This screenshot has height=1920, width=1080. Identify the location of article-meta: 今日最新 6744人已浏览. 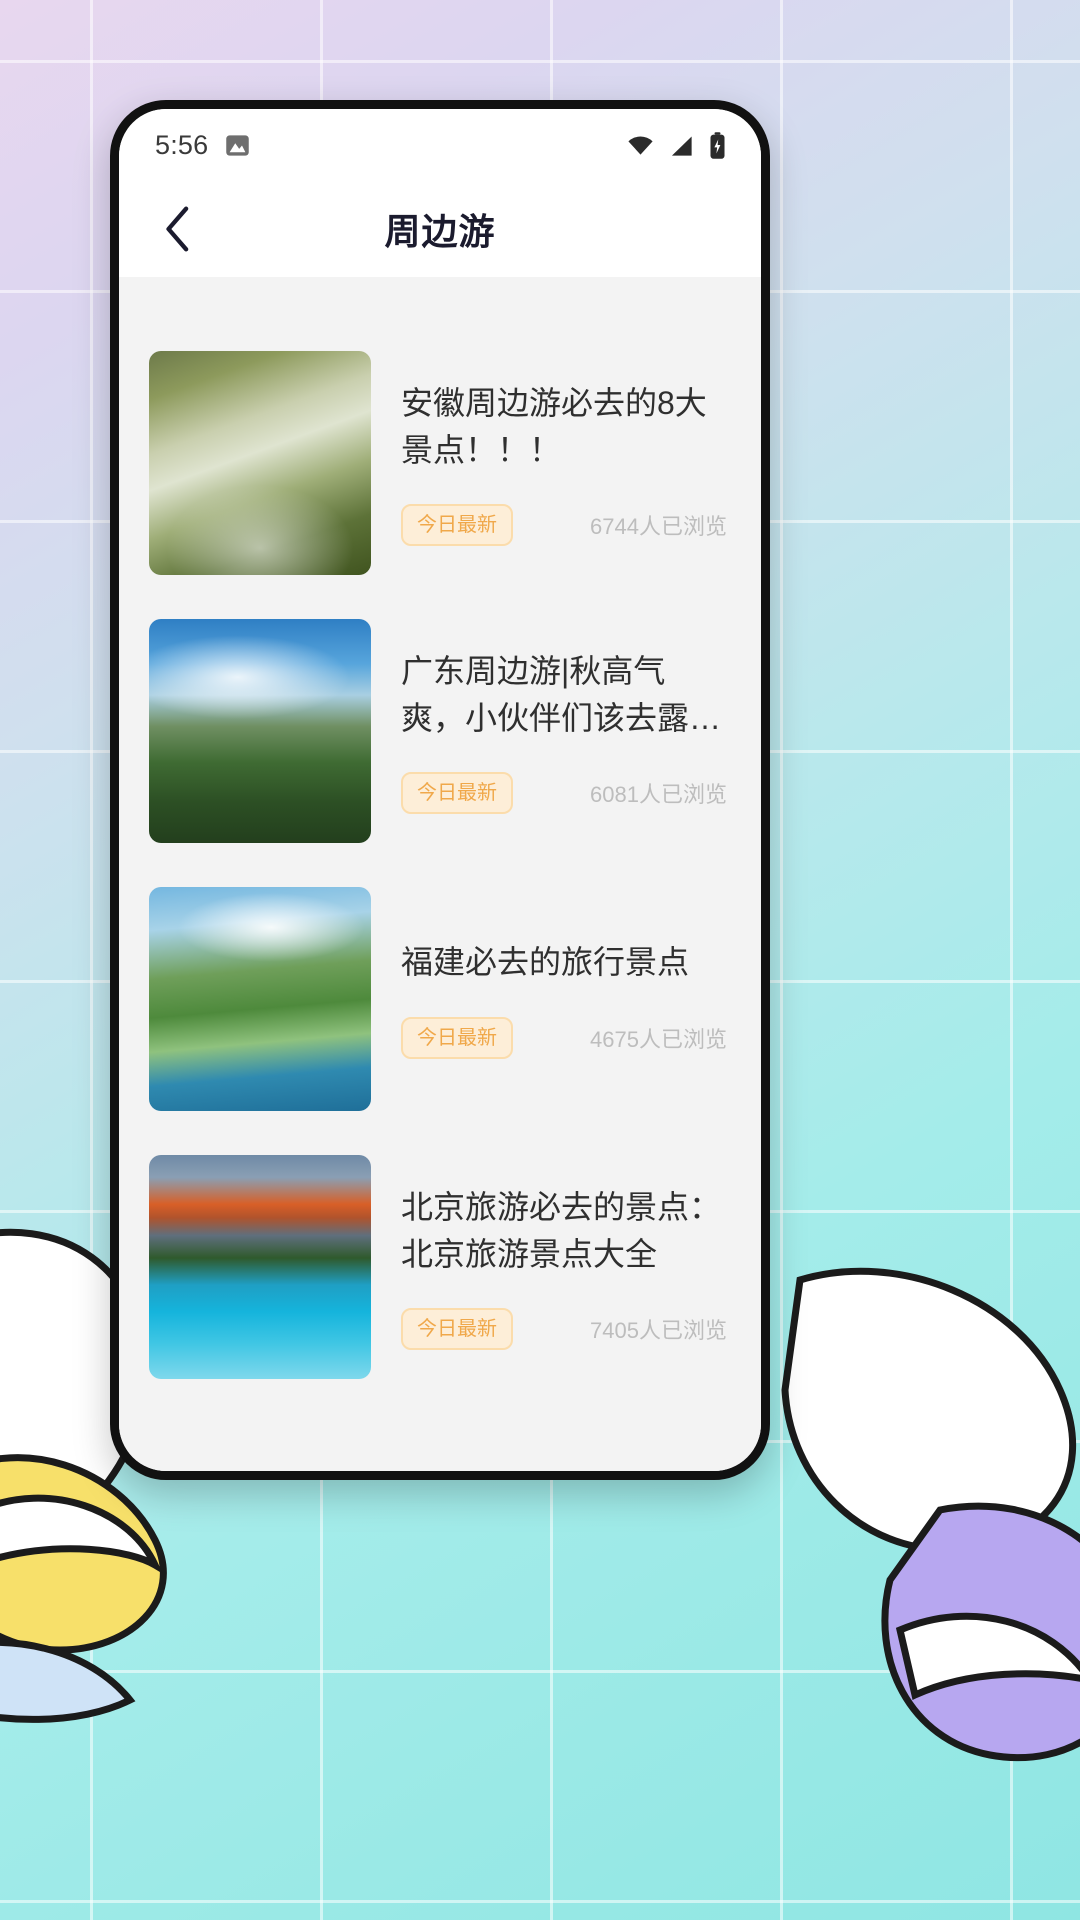
(564, 525).